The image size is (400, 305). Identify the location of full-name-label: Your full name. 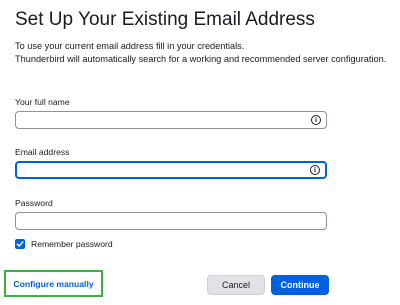
(42, 102).